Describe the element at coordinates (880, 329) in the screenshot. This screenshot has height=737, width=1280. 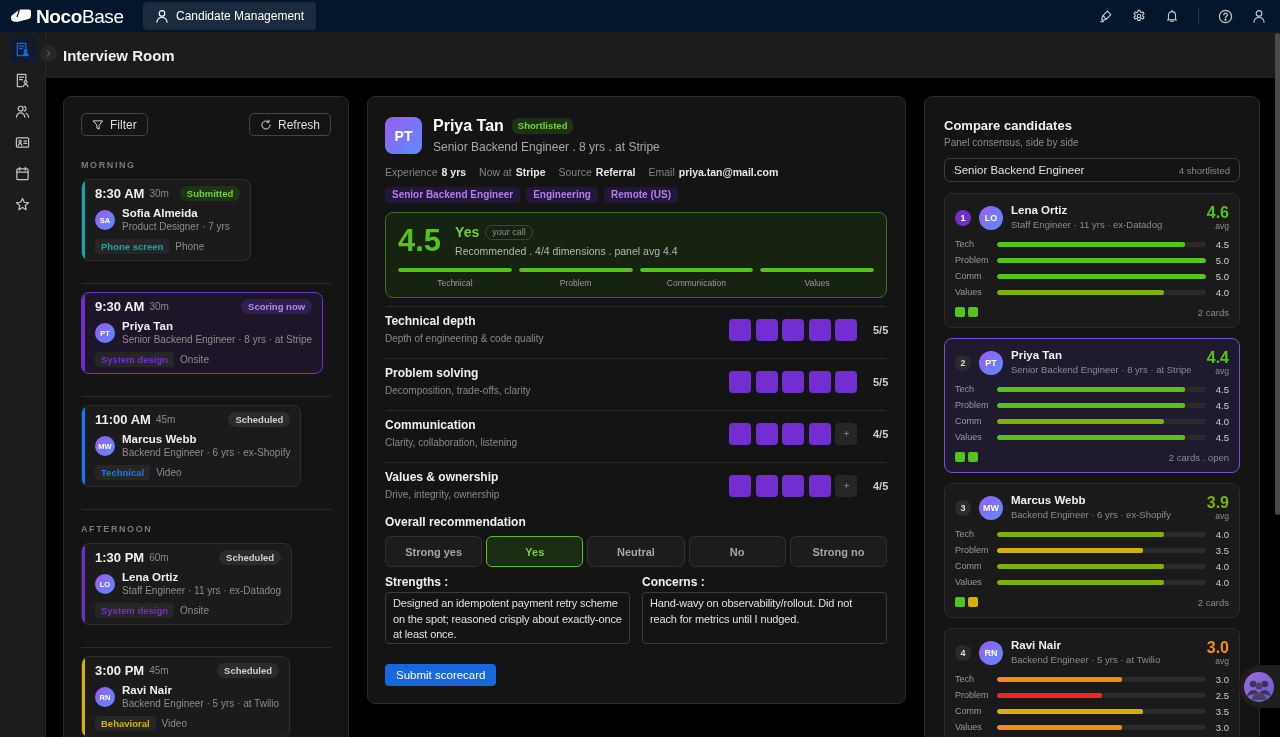
I see `criterion-score: 5/5` at that location.